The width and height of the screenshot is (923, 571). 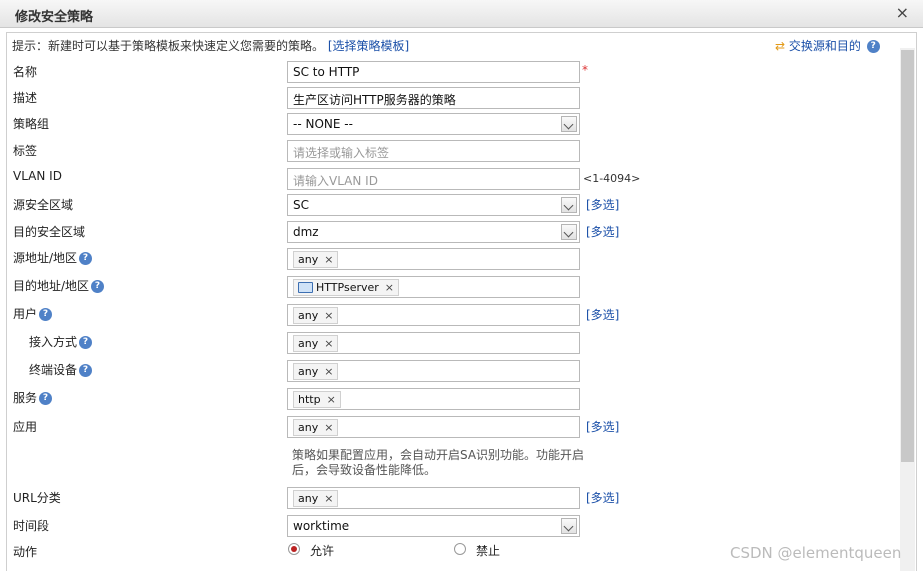 I want to click on dst-addr-input: HTTPserver ×, so click(x=433, y=287).